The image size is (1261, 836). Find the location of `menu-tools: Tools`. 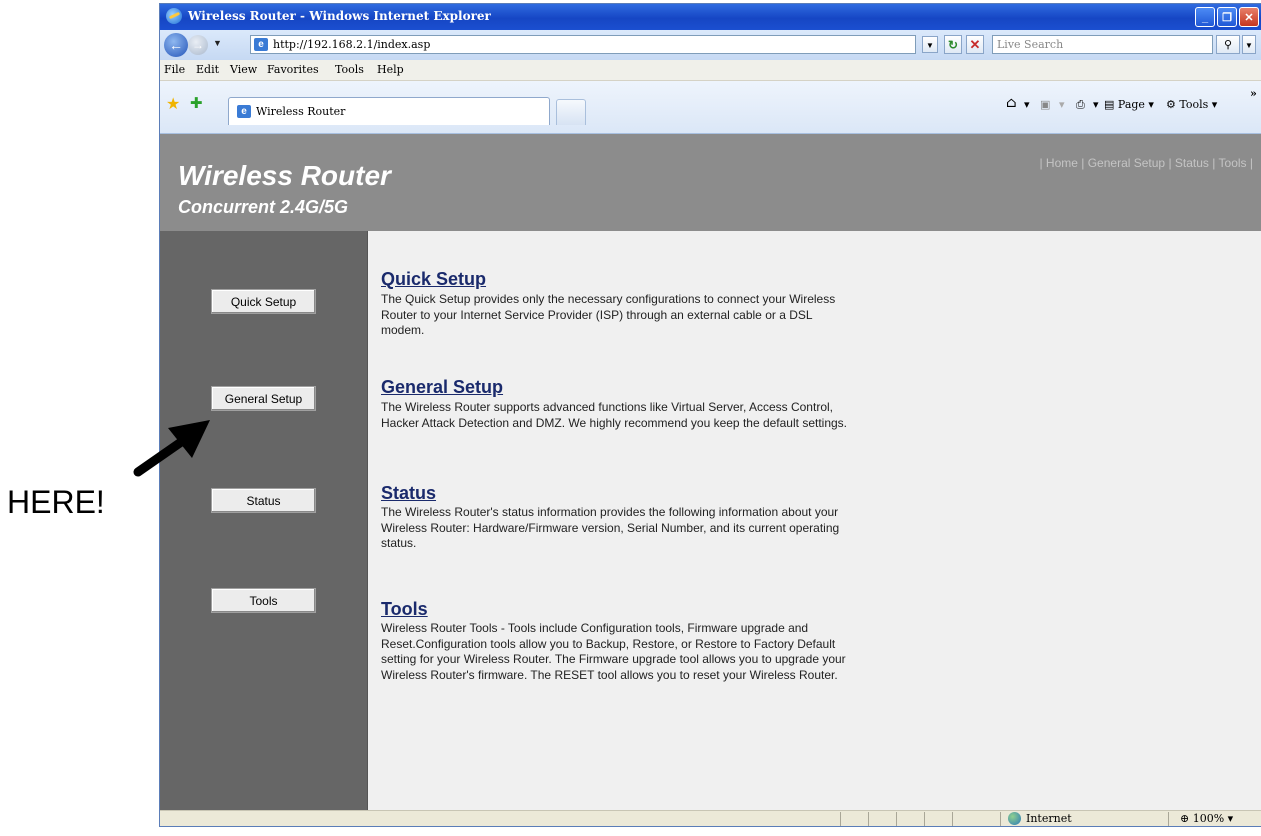

menu-tools: Tools is located at coordinates (349, 69).